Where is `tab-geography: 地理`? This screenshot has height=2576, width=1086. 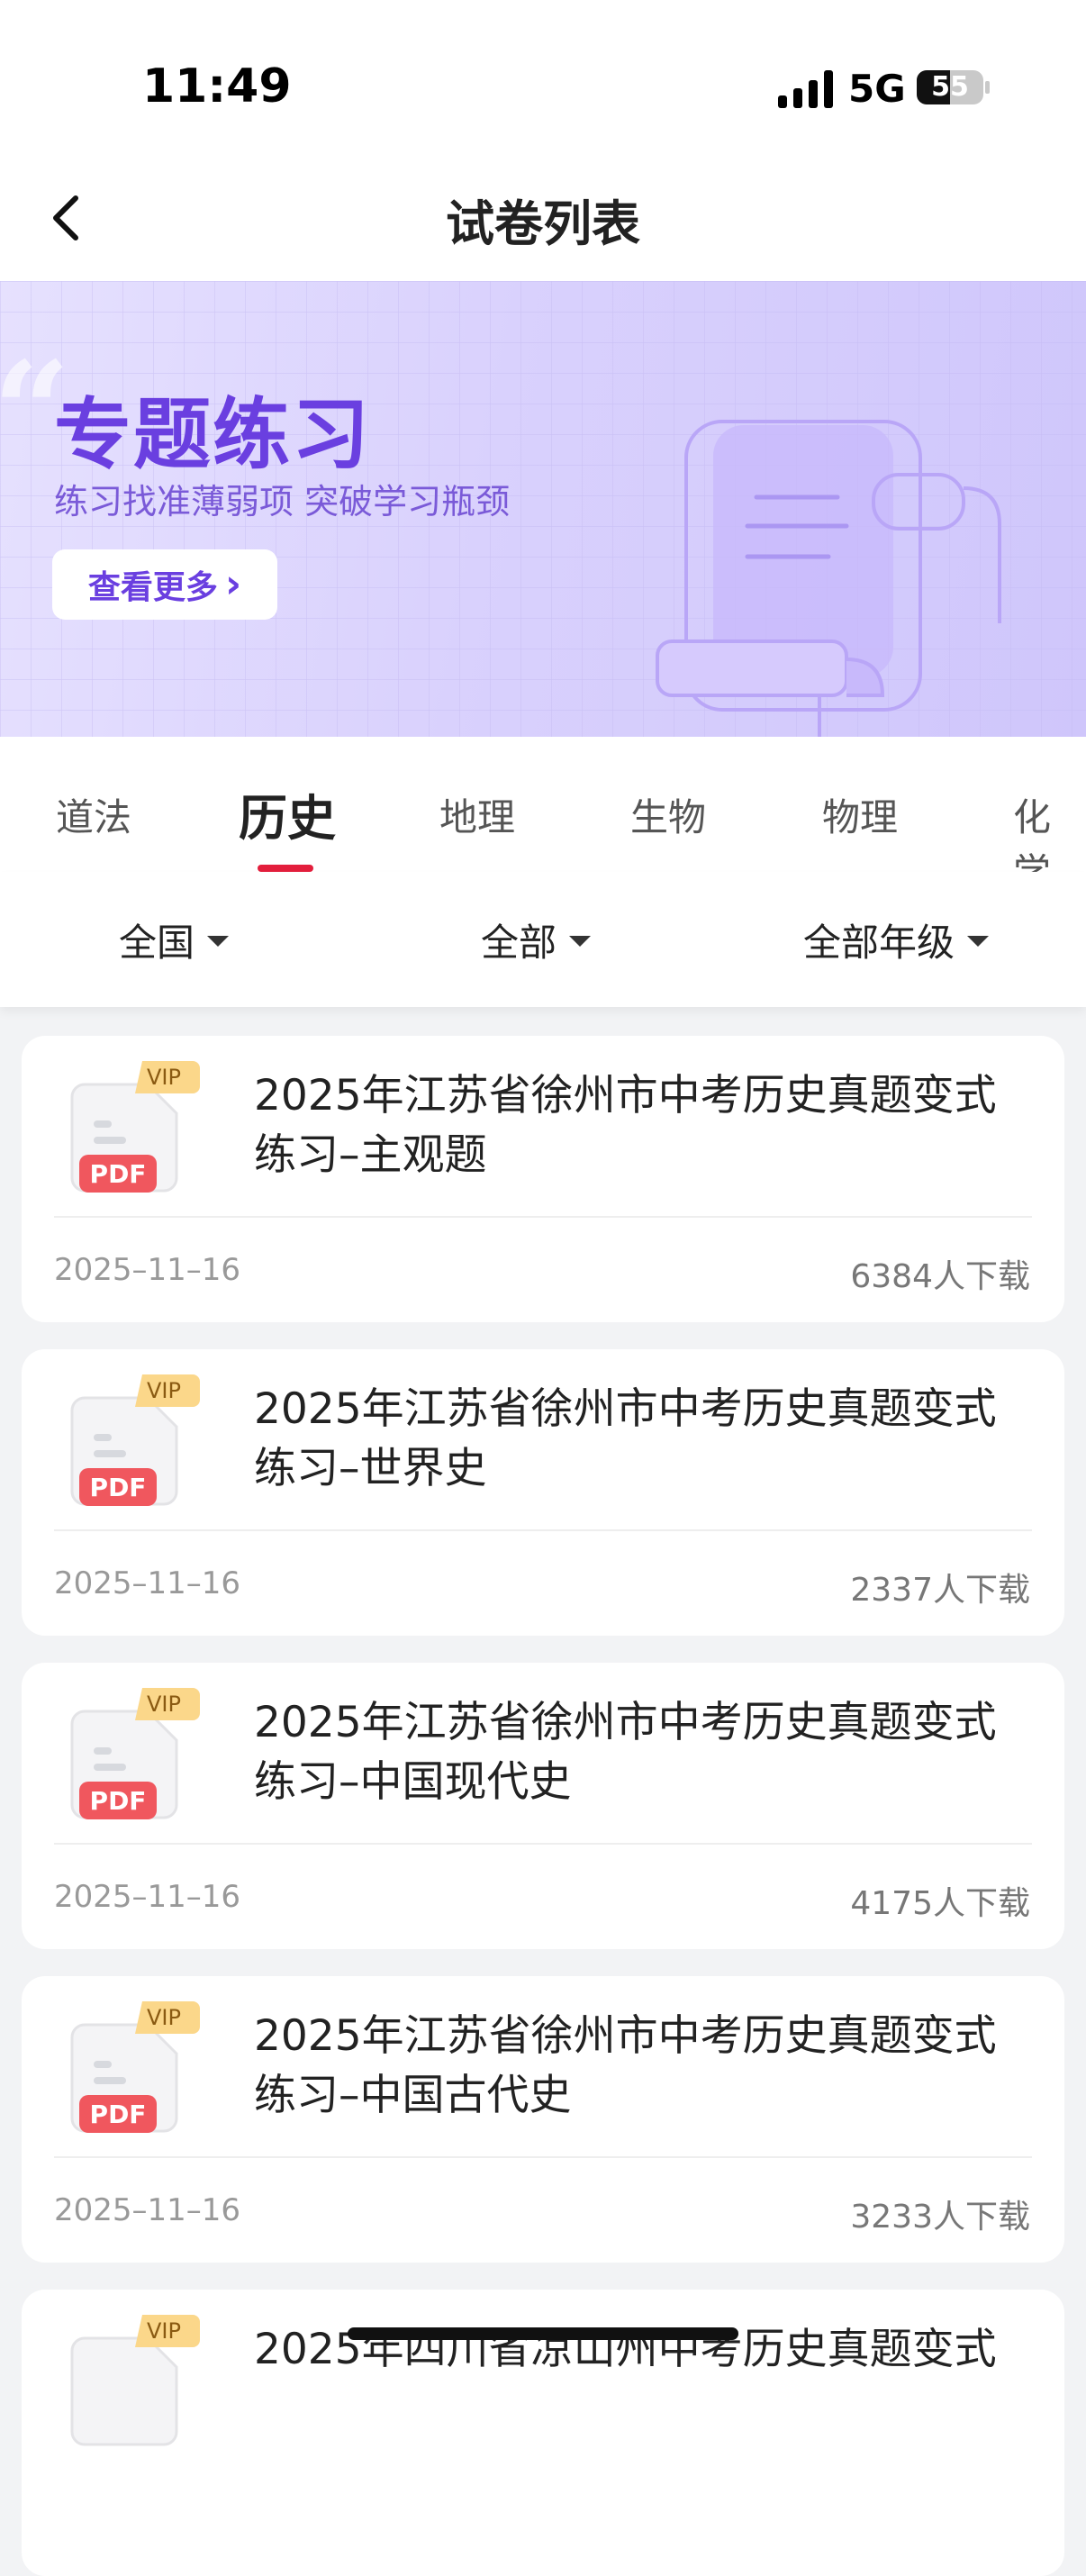
tab-geography: 地理 is located at coordinates (477, 815).